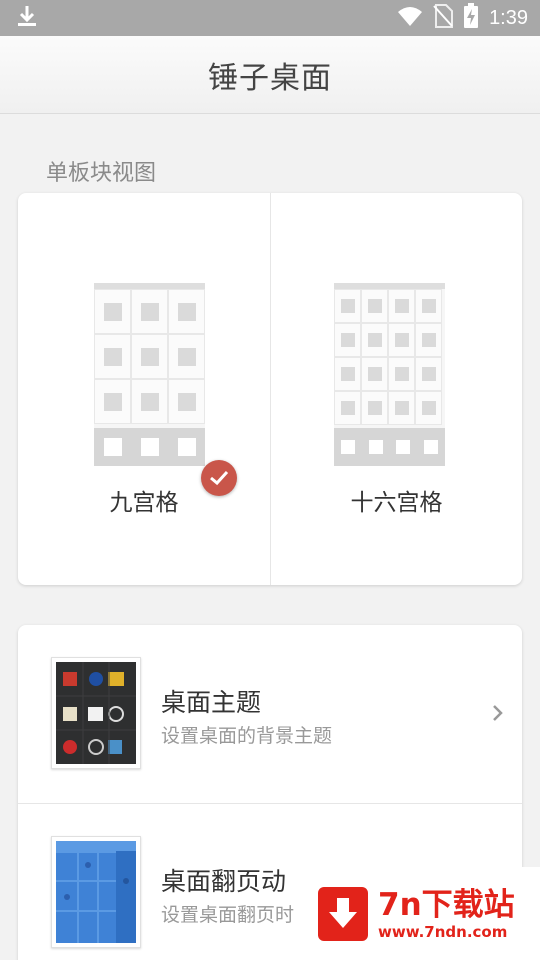 Image resolution: width=540 pixels, height=960 pixels. What do you see at coordinates (471, 18) in the screenshot?
I see `battery-charging-icon` at bounding box center [471, 18].